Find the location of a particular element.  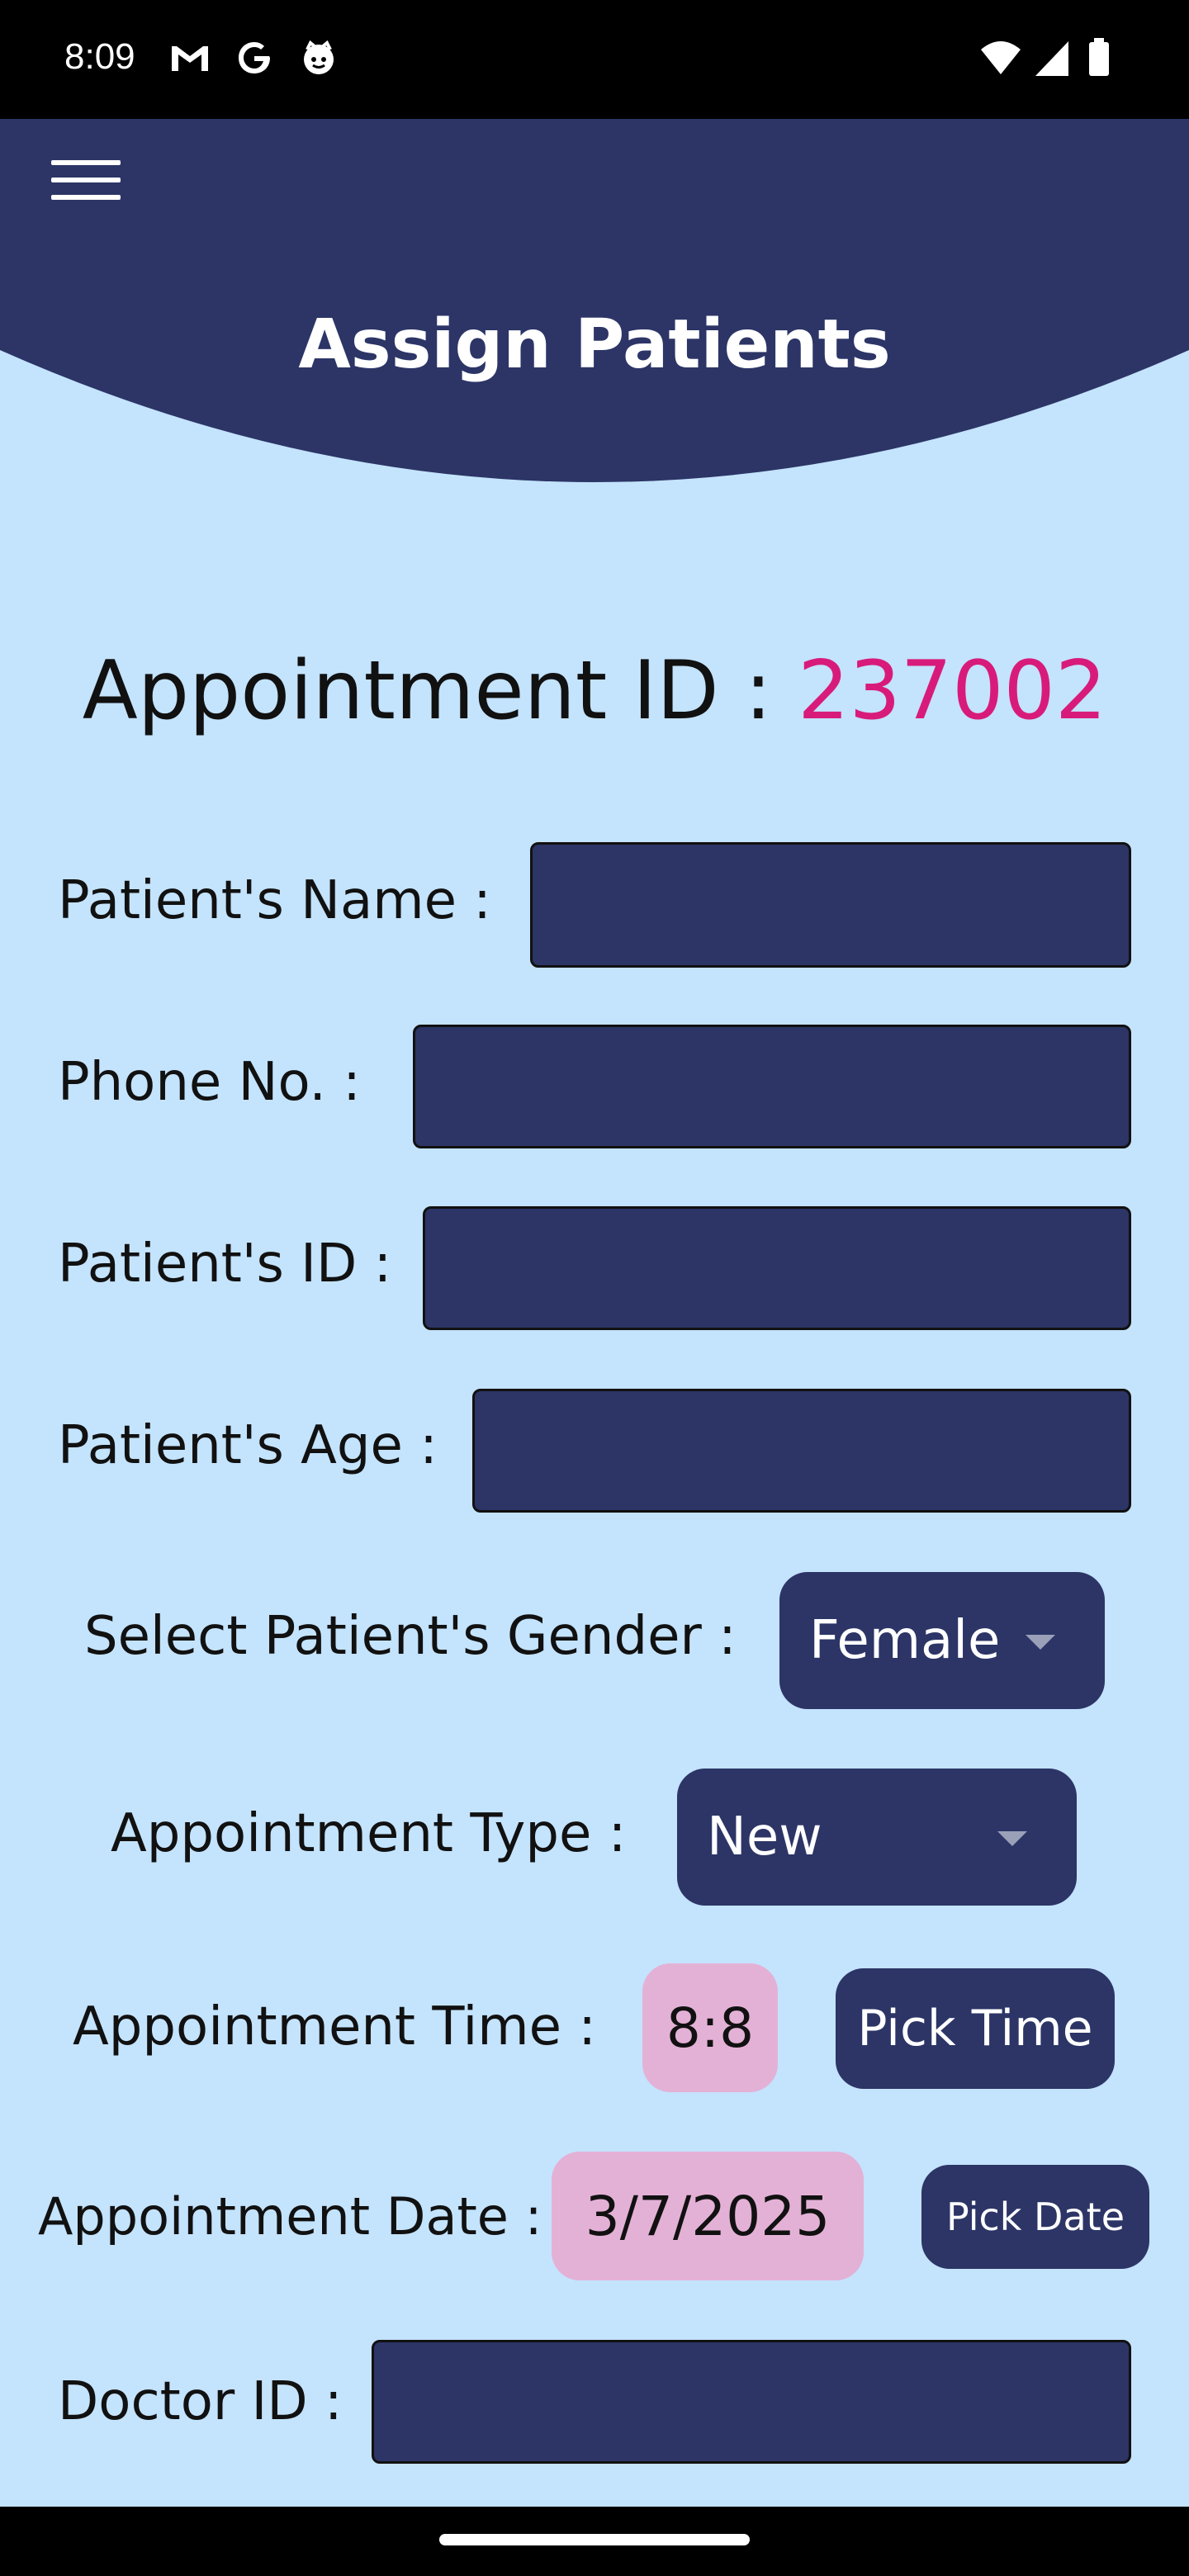

appointment-id: Appointment ID : 237002 is located at coordinates (594, 691).